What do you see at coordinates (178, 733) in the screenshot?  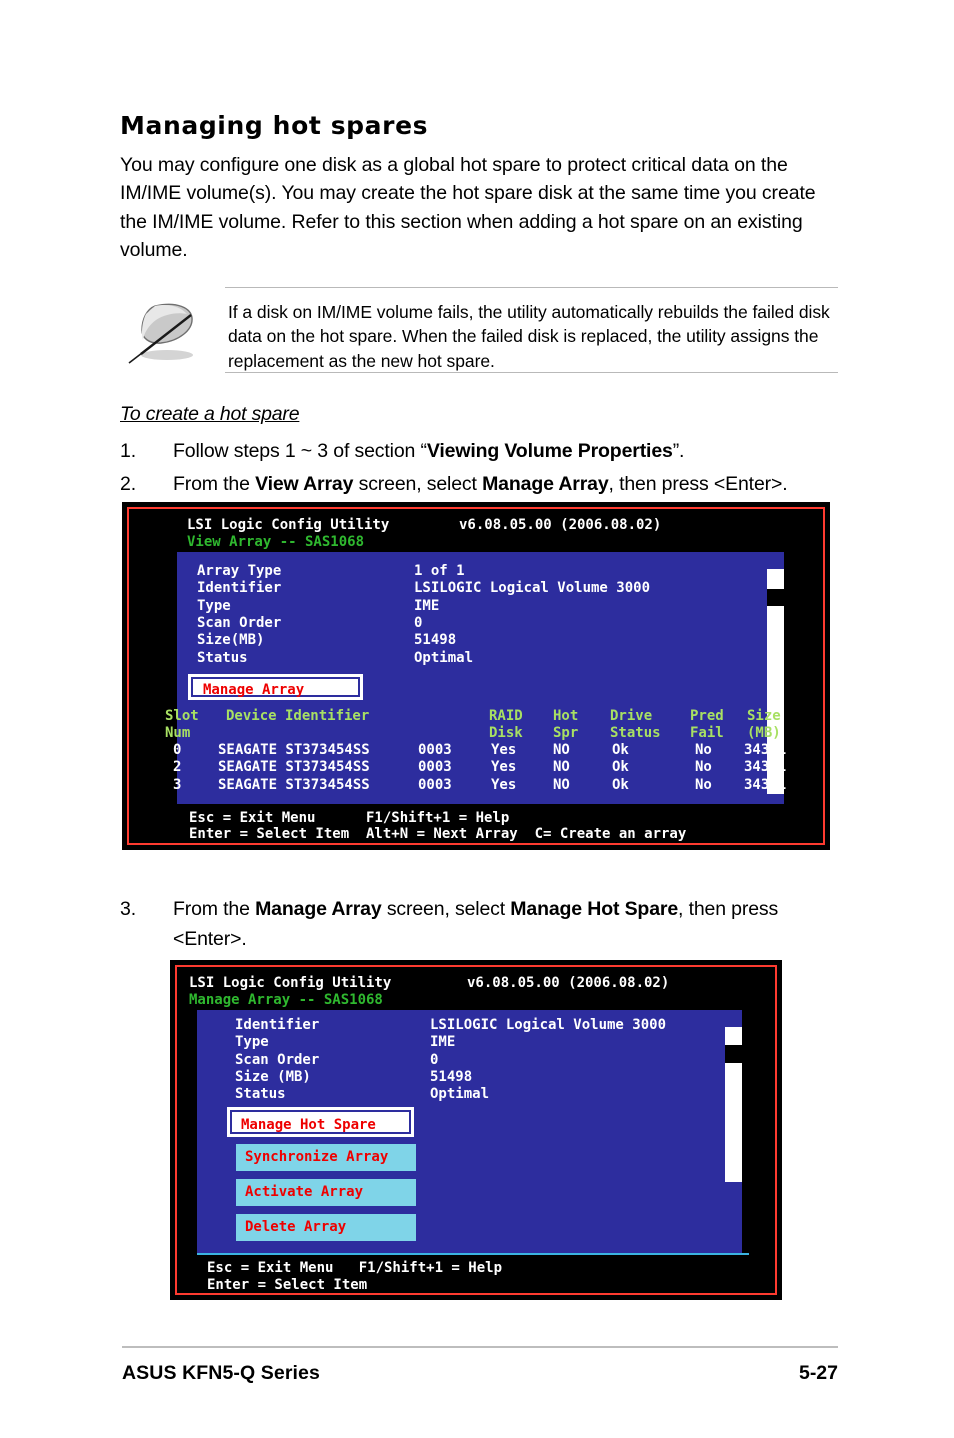 I see `table-header-num: Num` at bounding box center [178, 733].